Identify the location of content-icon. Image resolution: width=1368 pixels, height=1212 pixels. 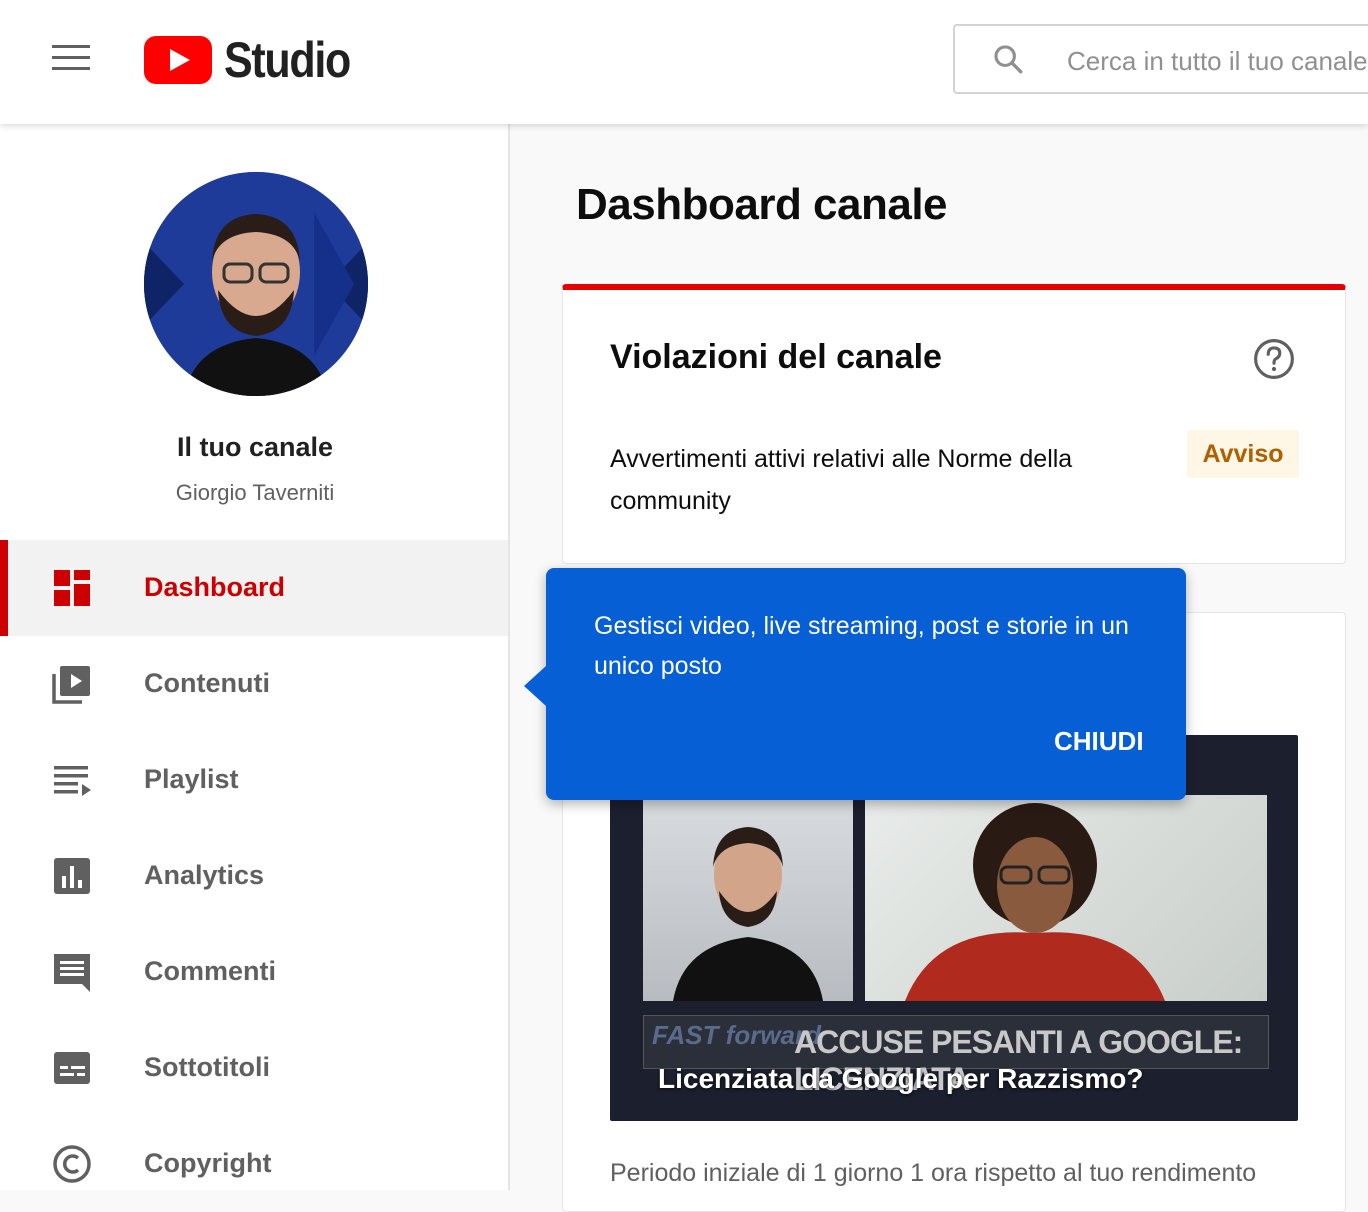
(71, 685).